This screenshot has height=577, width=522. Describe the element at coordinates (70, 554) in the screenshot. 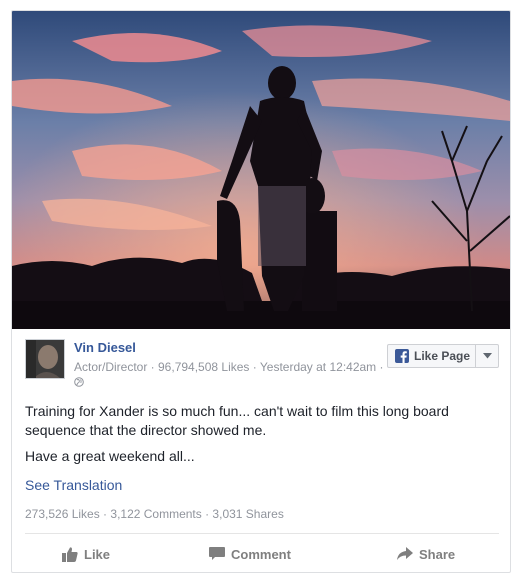

I see `thumbs-up-icon` at that location.